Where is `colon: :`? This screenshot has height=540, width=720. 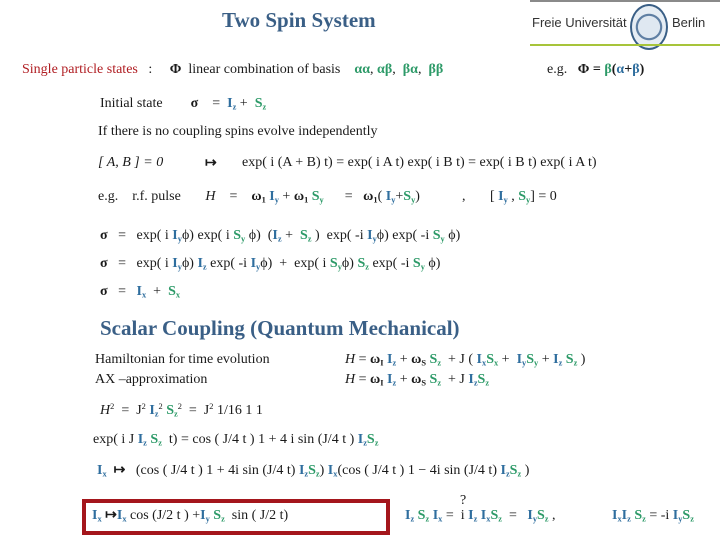 colon: : is located at coordinates (150, 69).